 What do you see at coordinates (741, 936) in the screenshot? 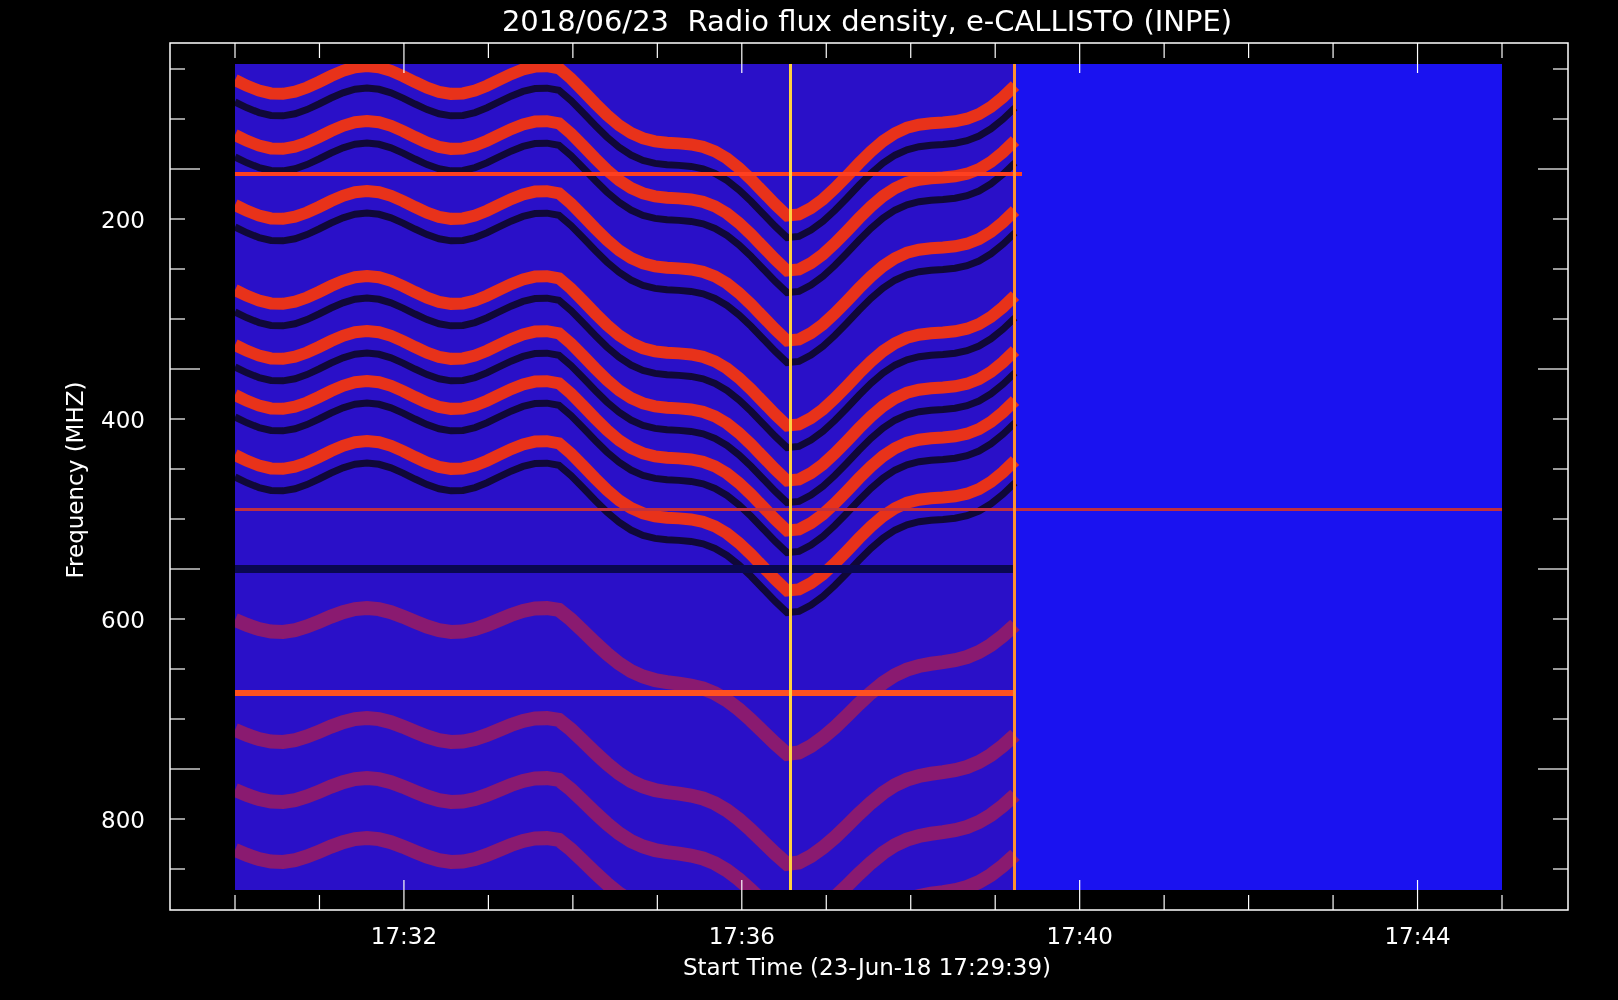
I see `x-tick-label: 17:36` at bounding box center [741, 936].